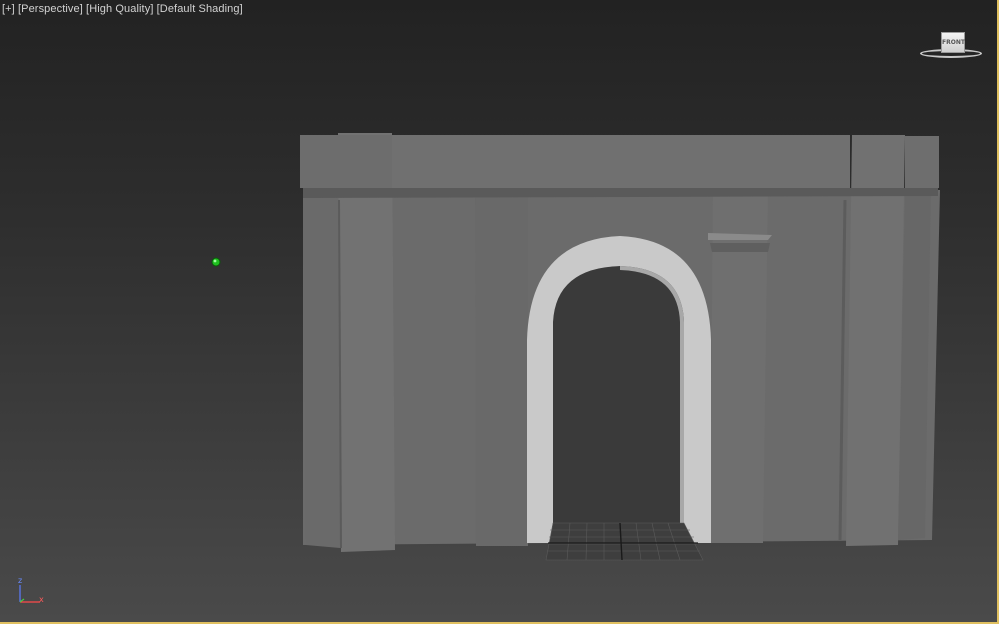 The image size is (999, 624). Describe the element at coordinates (621, 161) in the screenshot. I see `top-beam` at that location.